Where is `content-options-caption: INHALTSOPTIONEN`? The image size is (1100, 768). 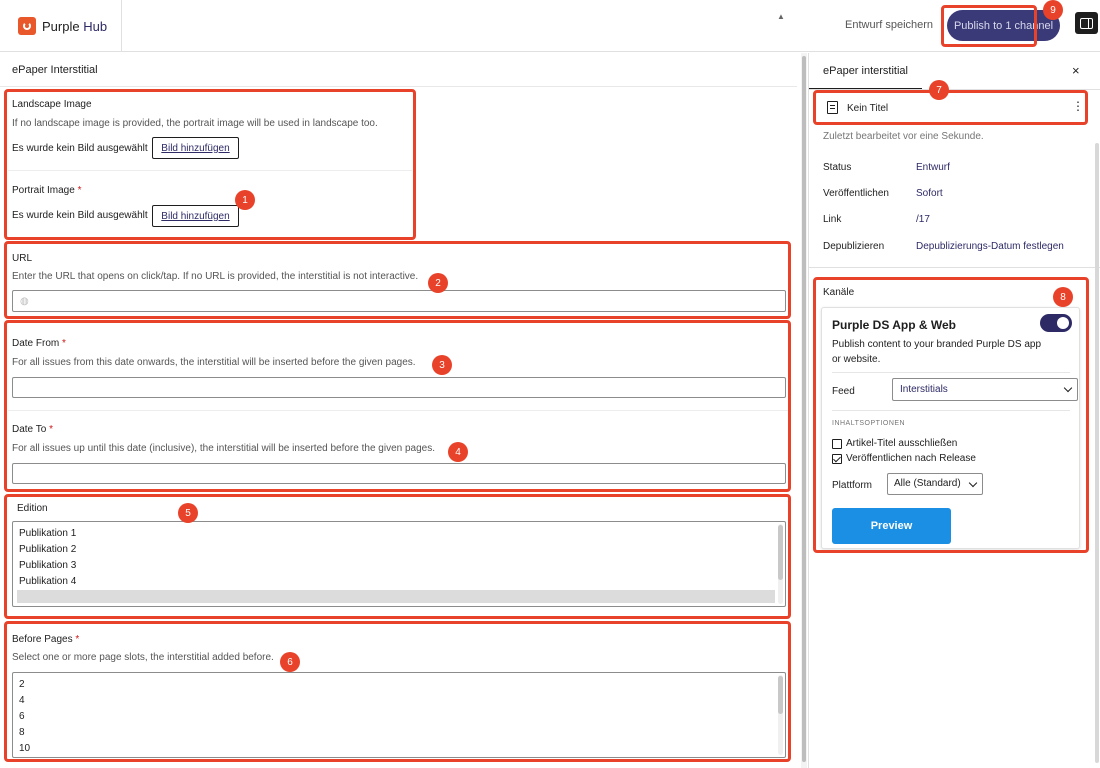 content-options-caption: INHALTSOPTIONEN is located at coordinates (869, 423).